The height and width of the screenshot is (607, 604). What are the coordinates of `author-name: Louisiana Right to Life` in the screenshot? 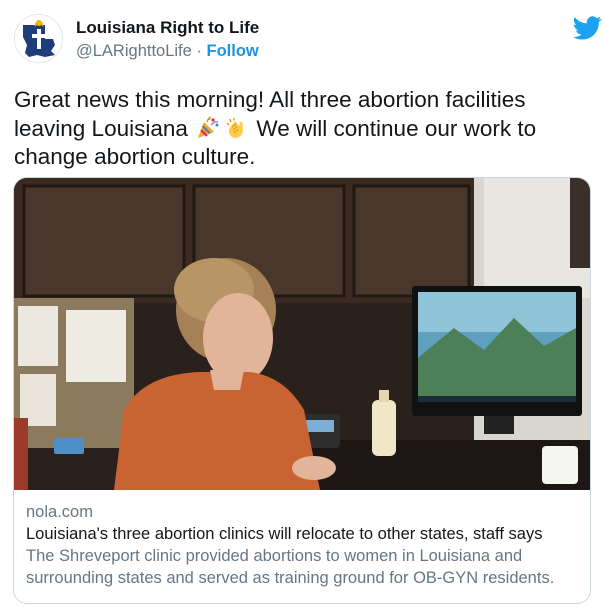 It's located at (167, 28).